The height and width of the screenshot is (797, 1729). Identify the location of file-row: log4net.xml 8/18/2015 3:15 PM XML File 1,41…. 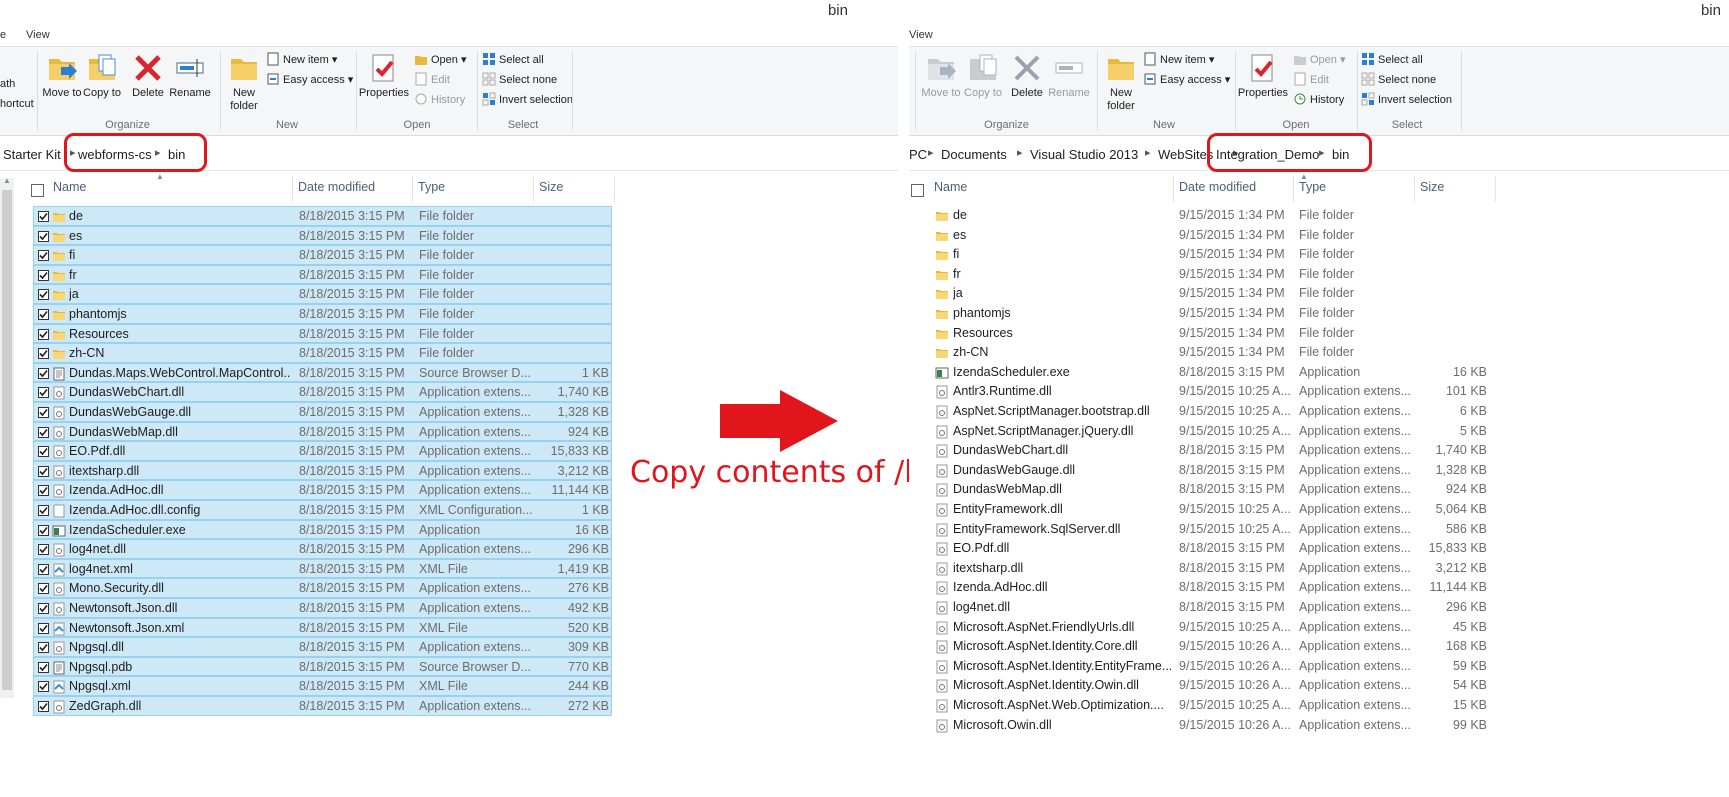
(322, 568).